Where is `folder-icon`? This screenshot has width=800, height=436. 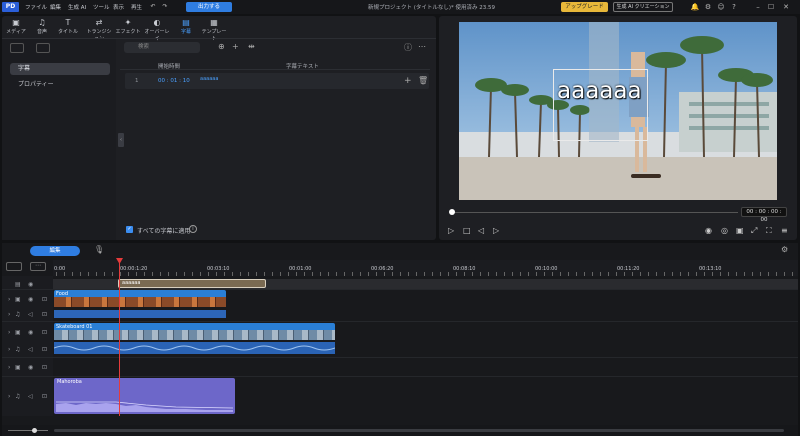 folder-icon is located at coordinates (43, 48).